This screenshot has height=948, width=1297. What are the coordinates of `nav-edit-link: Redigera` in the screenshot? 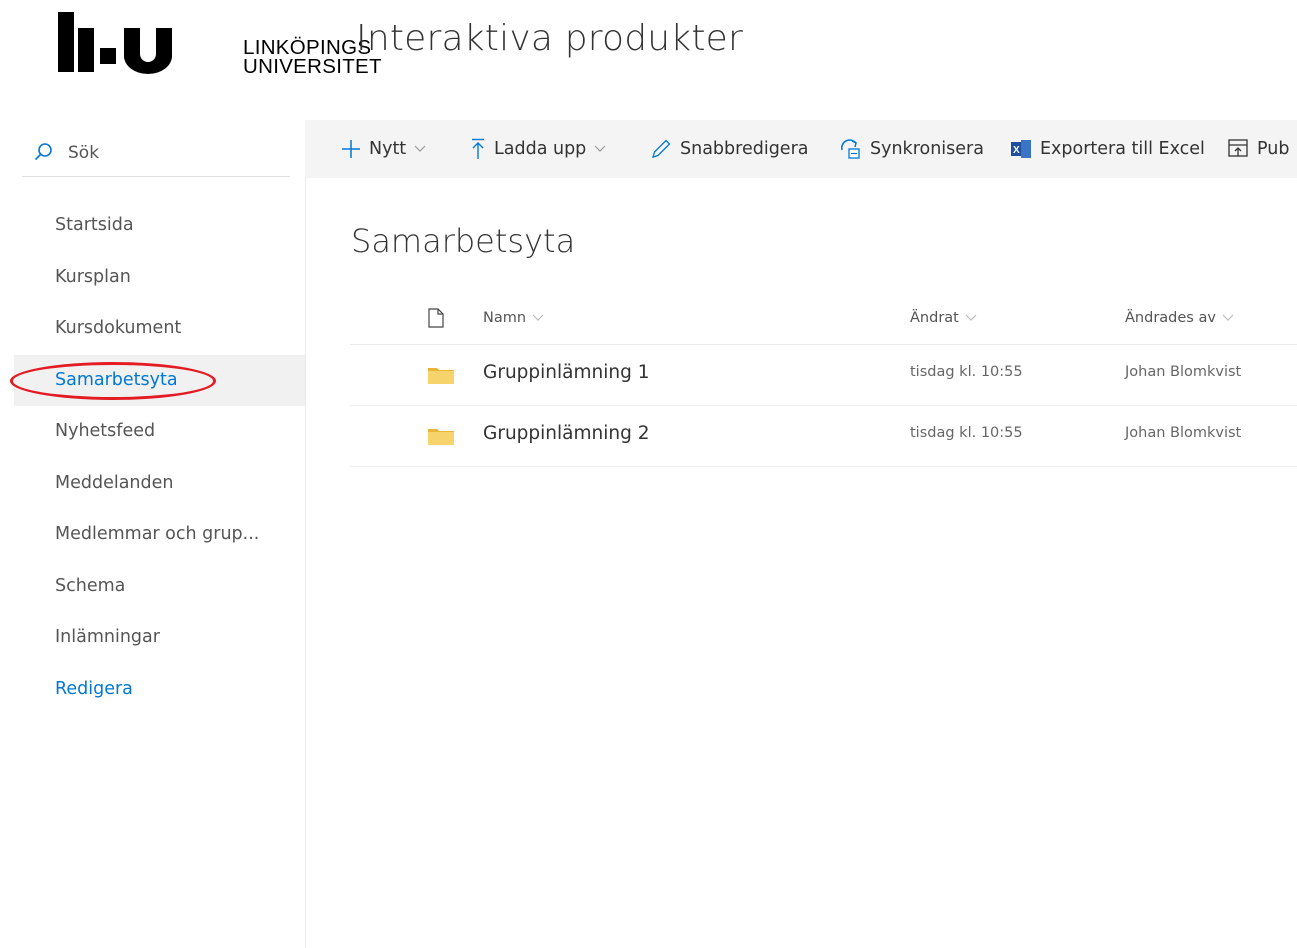 It's located at (159, 690).